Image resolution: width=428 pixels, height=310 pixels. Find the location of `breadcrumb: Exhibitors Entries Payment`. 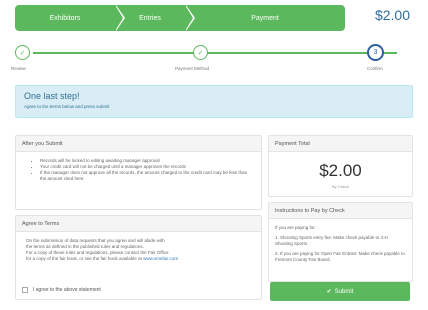

breadcrumb: Exhibitors Entries Payment is located at coordinates (180, 18).